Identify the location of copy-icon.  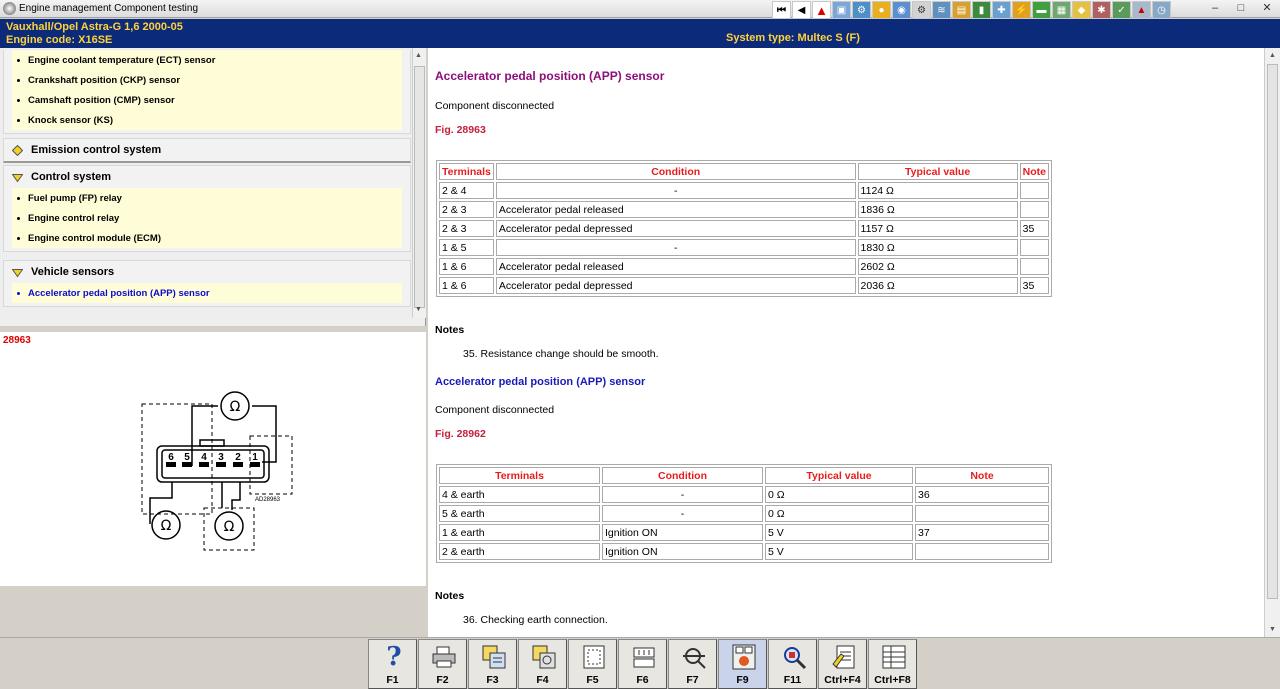
(494, 657).